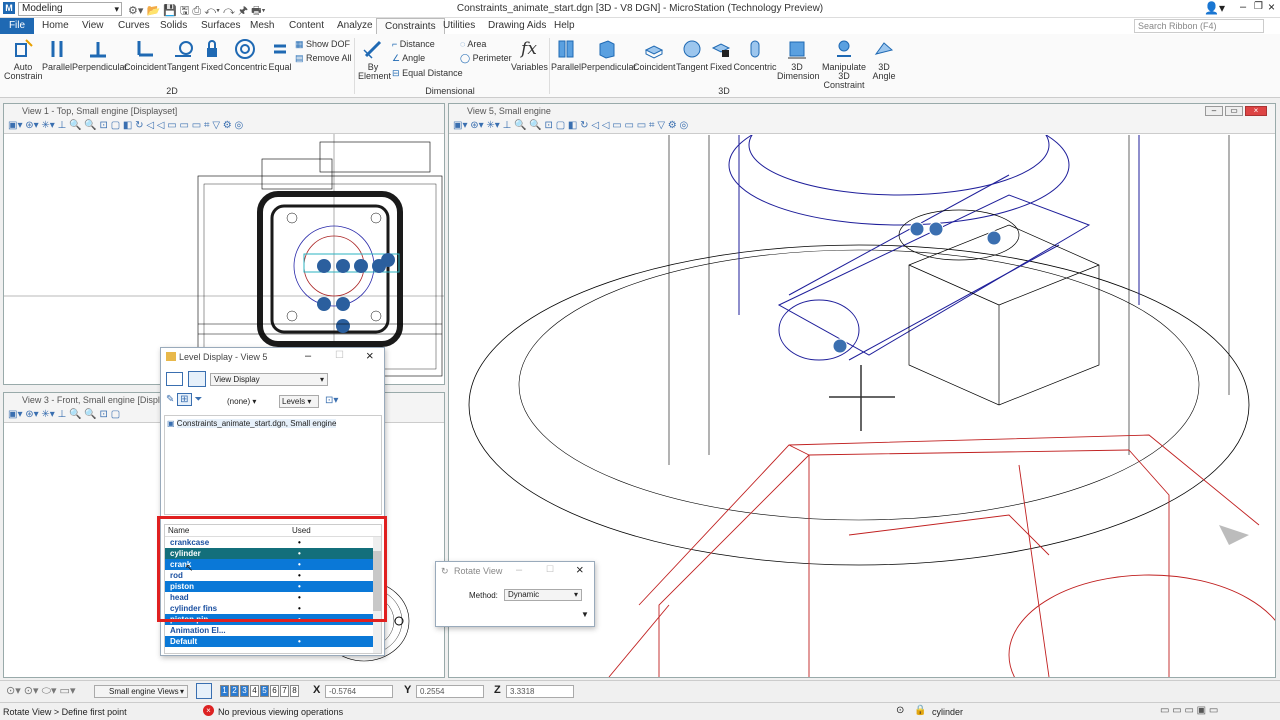 The width and height of the screenshot is (1280, 720). What do you see at coordinates (1214, 111) in the screenshot?
I see `view-5-minimize-button: –` at bounding box center [1214, 111].